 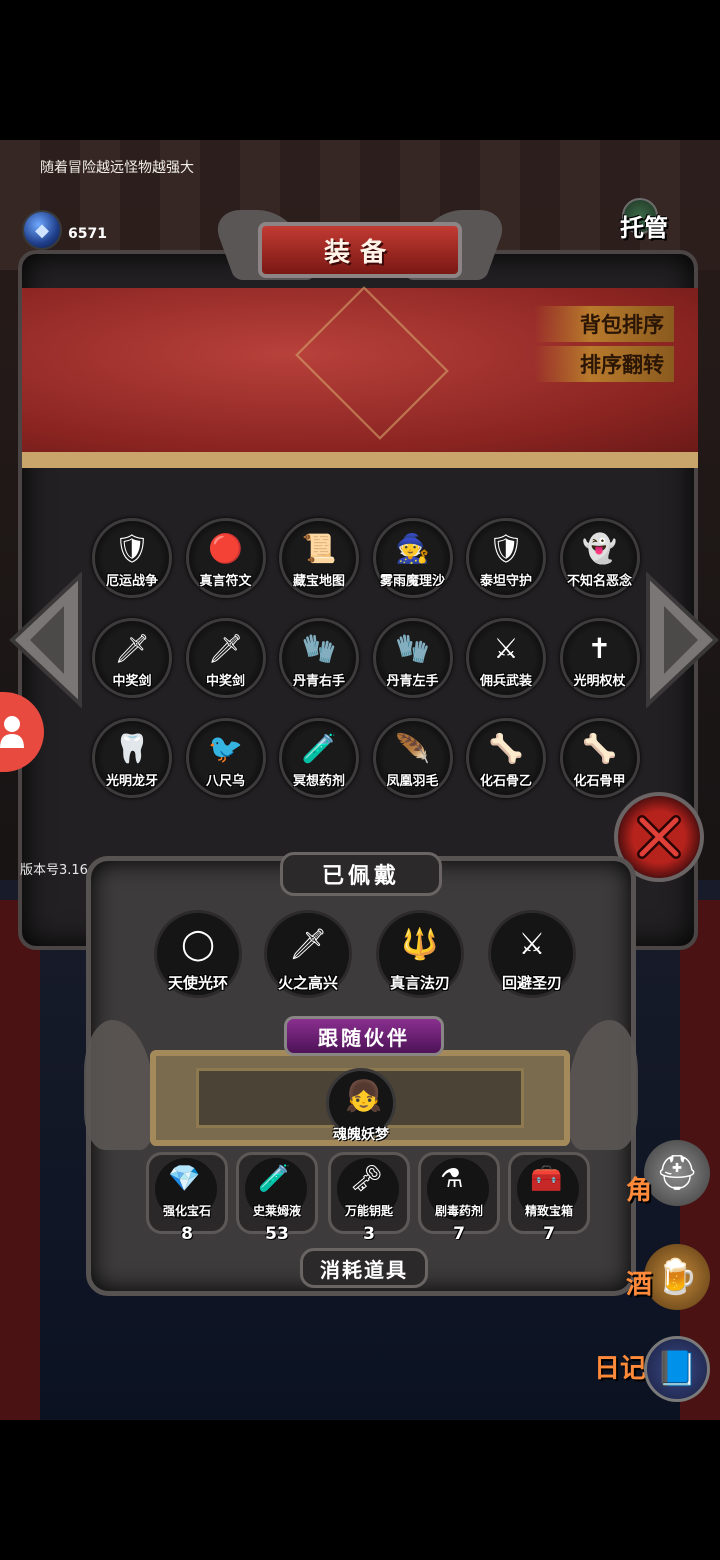 I want to click on tavern-button: 🍺, so click(x=677, y=1277).